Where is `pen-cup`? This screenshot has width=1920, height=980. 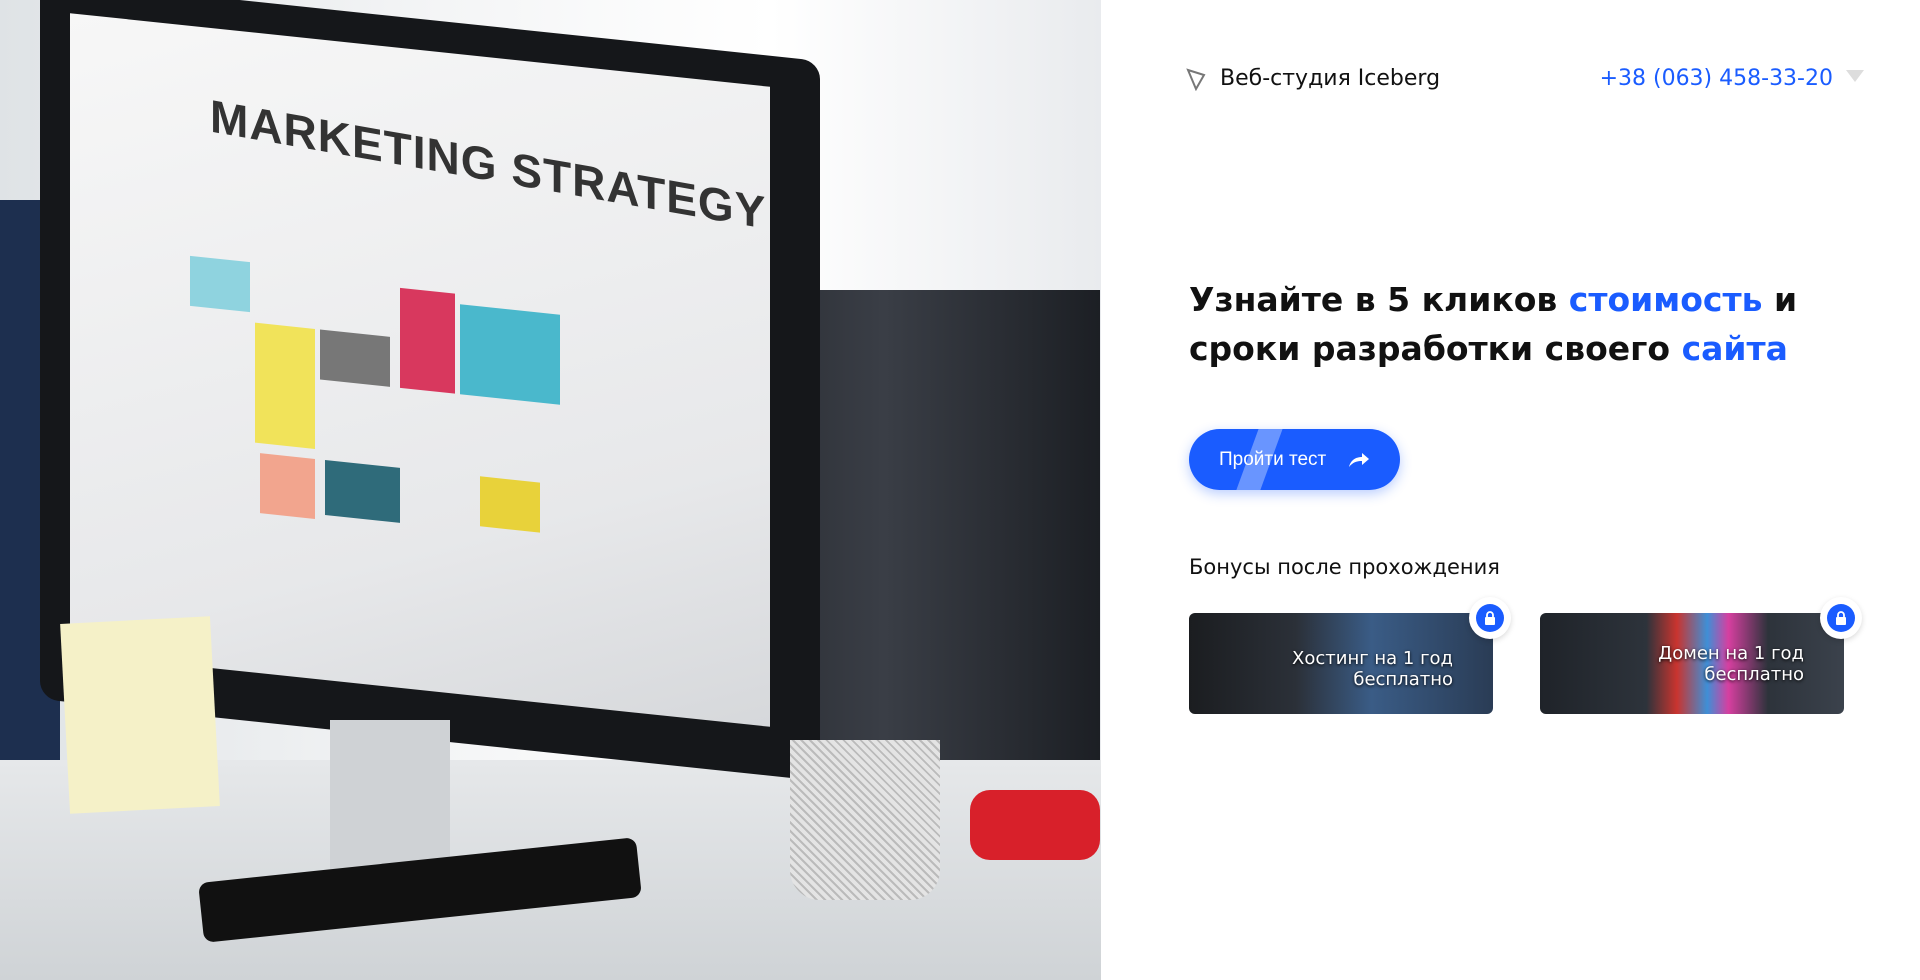
pen-cup is located at coordinates (865, 820).